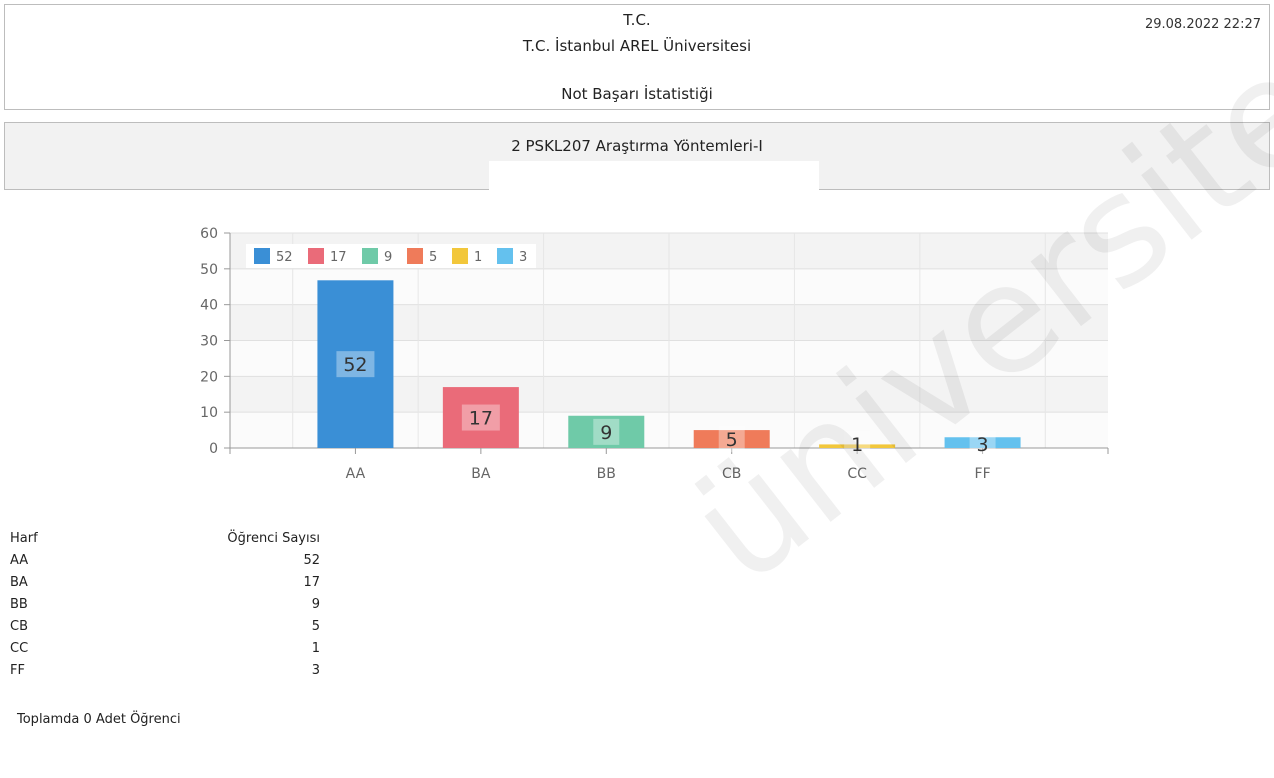 The image size is (1274, 778). I want to click on data-label: 52, so click(355, 365).